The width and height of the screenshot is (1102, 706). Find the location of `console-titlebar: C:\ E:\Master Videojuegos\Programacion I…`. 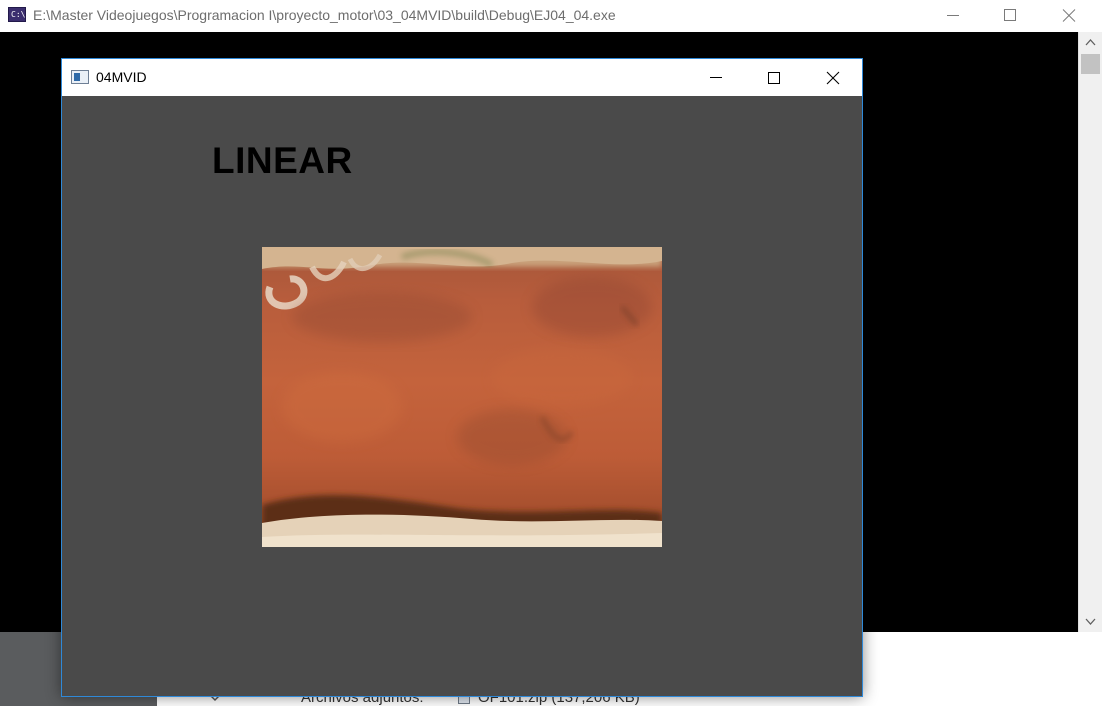

console-titlebar: C:\ E:\Master Videojuegos\Programacion I… is located at coordinates (551, 16).